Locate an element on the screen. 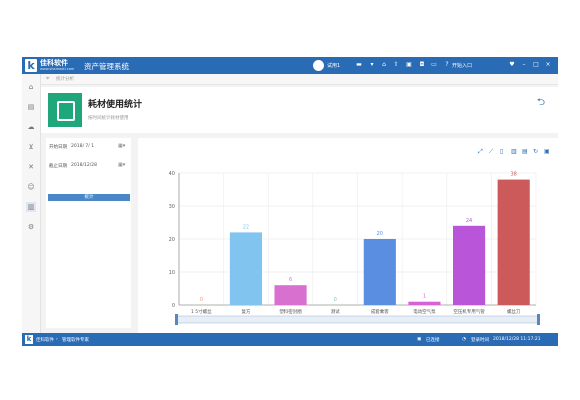  connection-status: 已连接 is located at coordinates (433, 340).